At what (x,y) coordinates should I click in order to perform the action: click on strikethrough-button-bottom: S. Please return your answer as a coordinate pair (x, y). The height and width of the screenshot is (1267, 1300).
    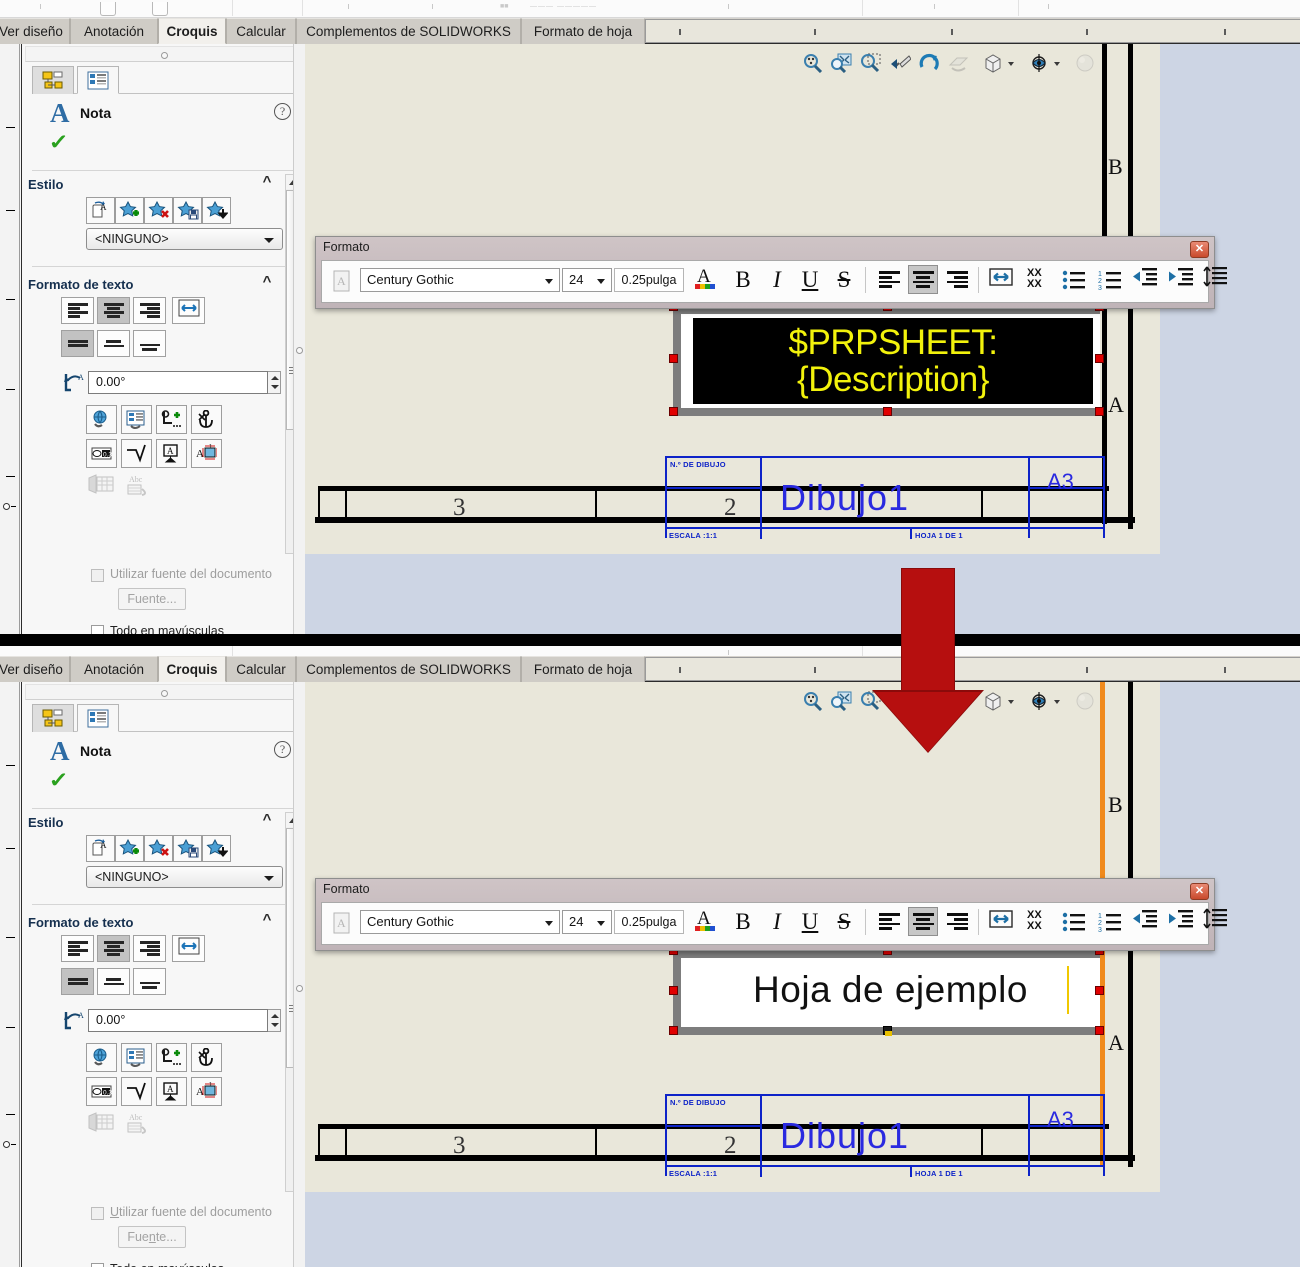
    Looking at the image, I should click on (844, 921).